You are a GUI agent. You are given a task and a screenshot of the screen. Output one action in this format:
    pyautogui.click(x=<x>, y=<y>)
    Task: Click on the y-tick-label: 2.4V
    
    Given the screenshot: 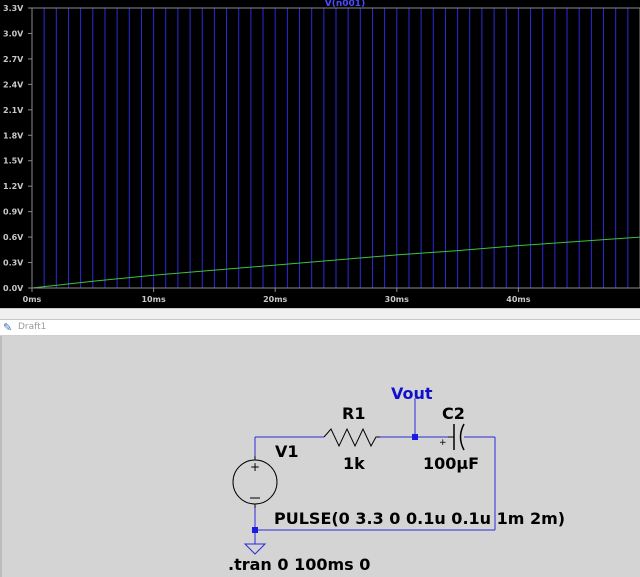 What is the action you would take?
    pyautogui.click(x=13, y=84)
    